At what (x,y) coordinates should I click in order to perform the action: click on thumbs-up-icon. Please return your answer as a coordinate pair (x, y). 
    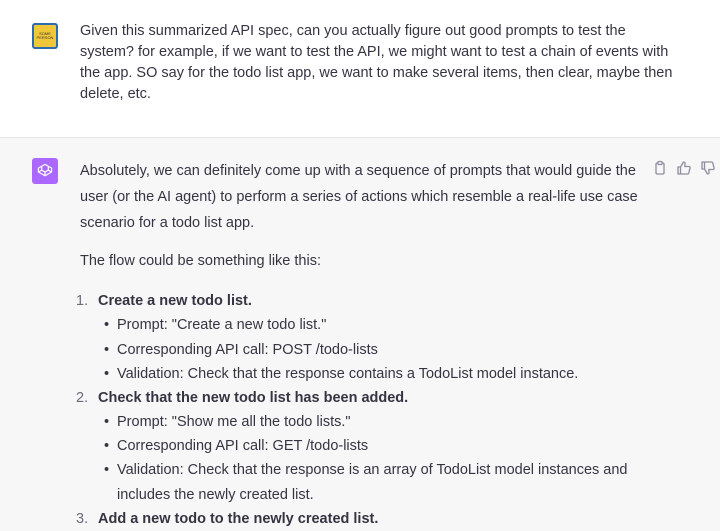
    Looking at the image, I should click on (684, 168).